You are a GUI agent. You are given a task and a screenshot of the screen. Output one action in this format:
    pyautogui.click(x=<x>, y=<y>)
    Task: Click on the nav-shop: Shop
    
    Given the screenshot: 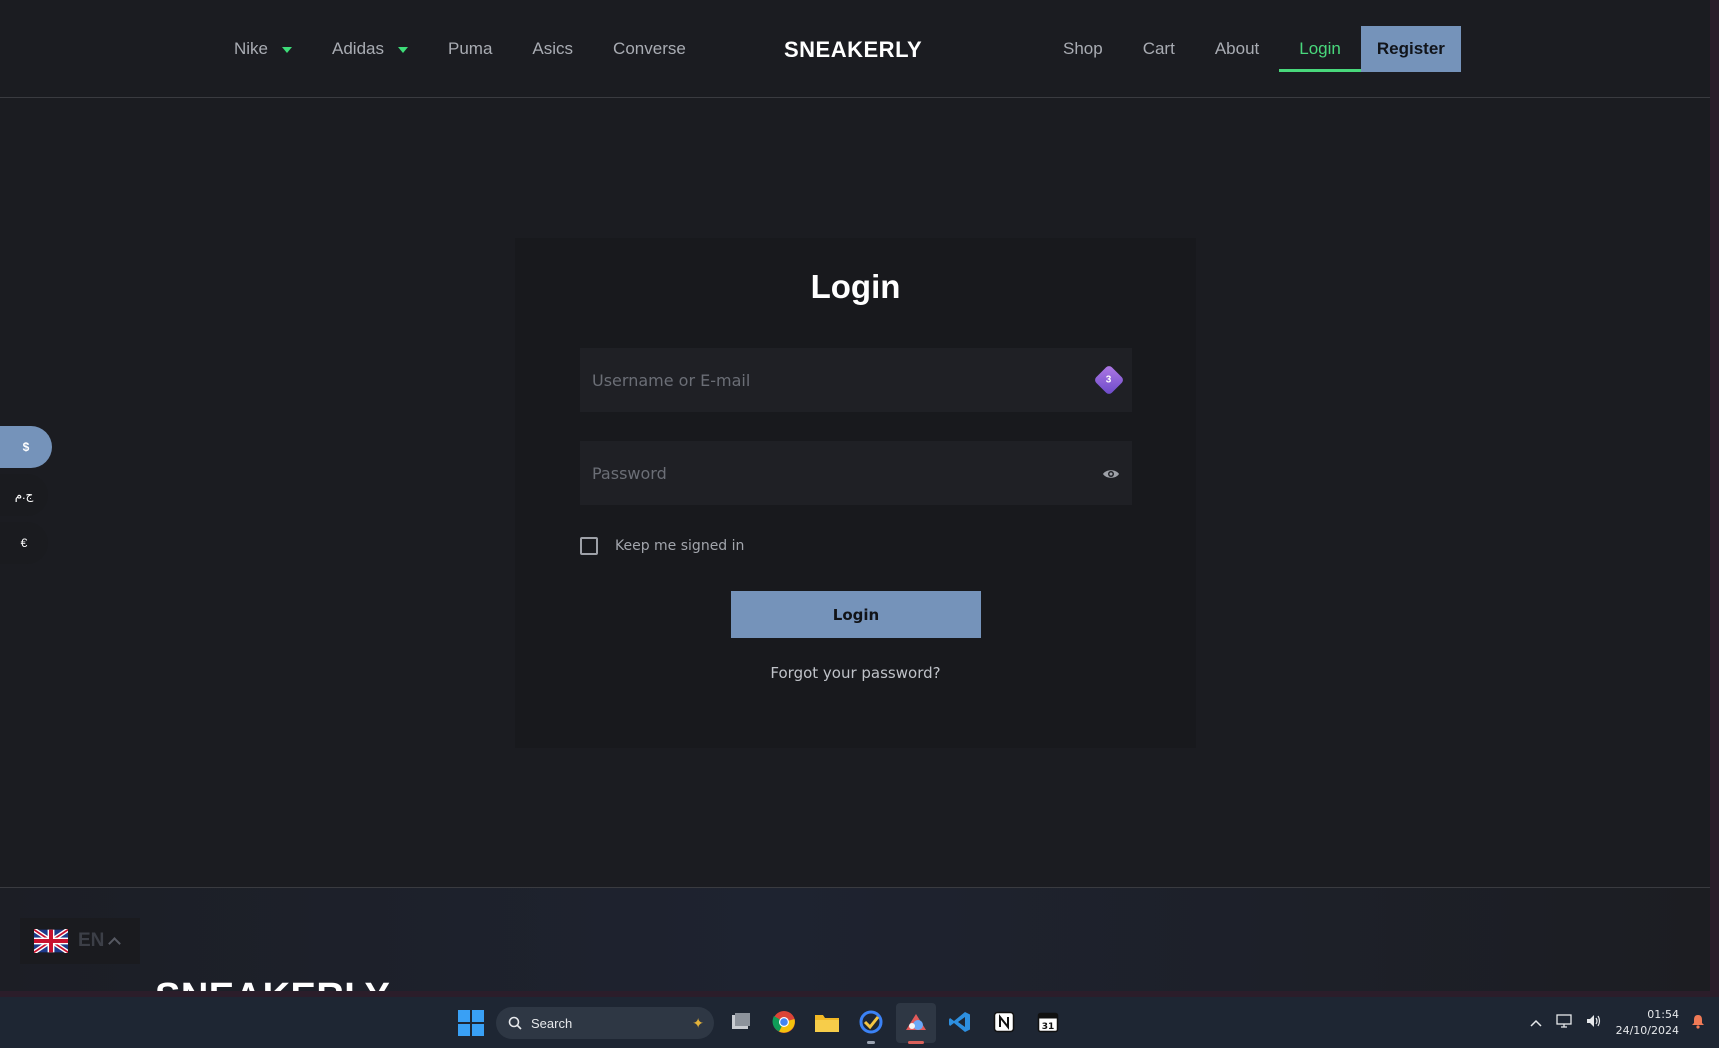 What is the action you would take?
    pyautogui.click(x=1083, y=49)
    